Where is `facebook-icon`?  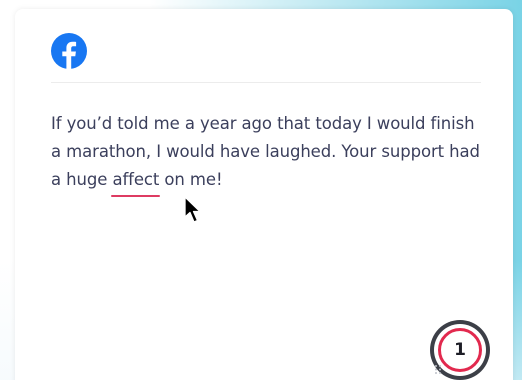
facebook-icon is located at coordinates (69, 51).